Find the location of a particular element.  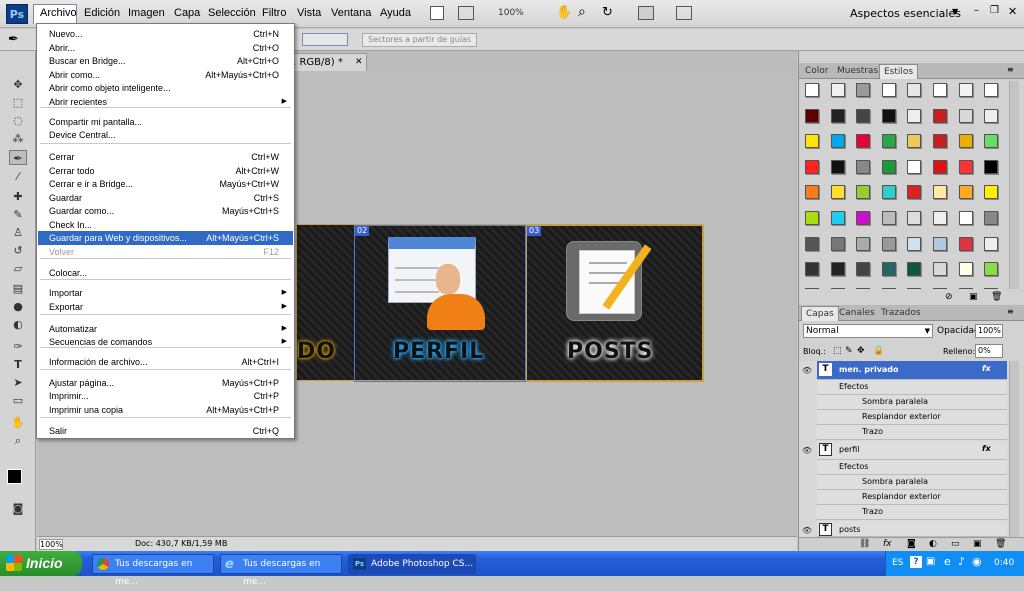

tab-capas: Capas is located at coordinates (820, 313).